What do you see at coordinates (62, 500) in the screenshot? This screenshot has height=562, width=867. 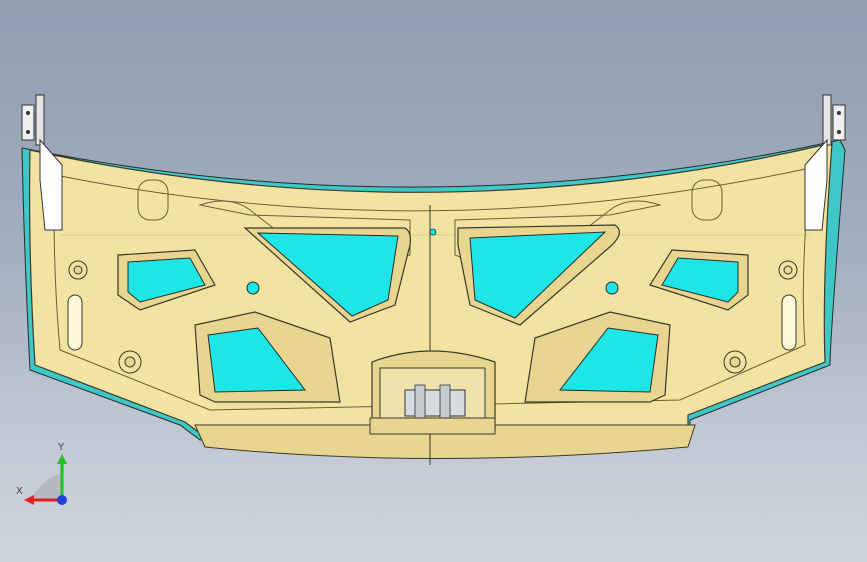 I see `z-axis-dot` at bounding box center [62, 500].